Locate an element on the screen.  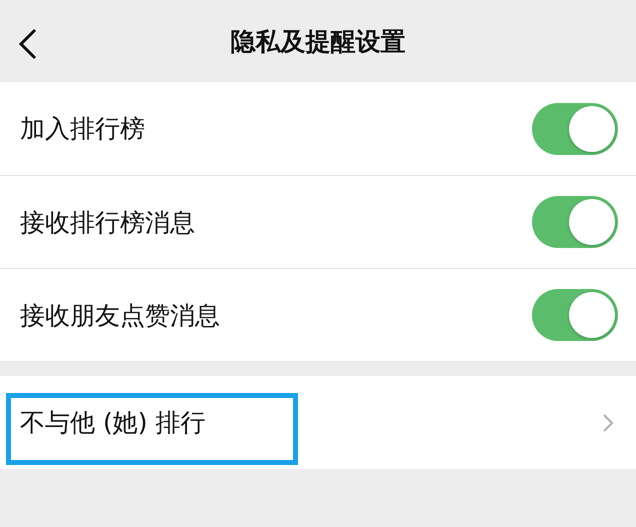
page-title: 隐私及提醒设置 is located at coordinates (318, 42).